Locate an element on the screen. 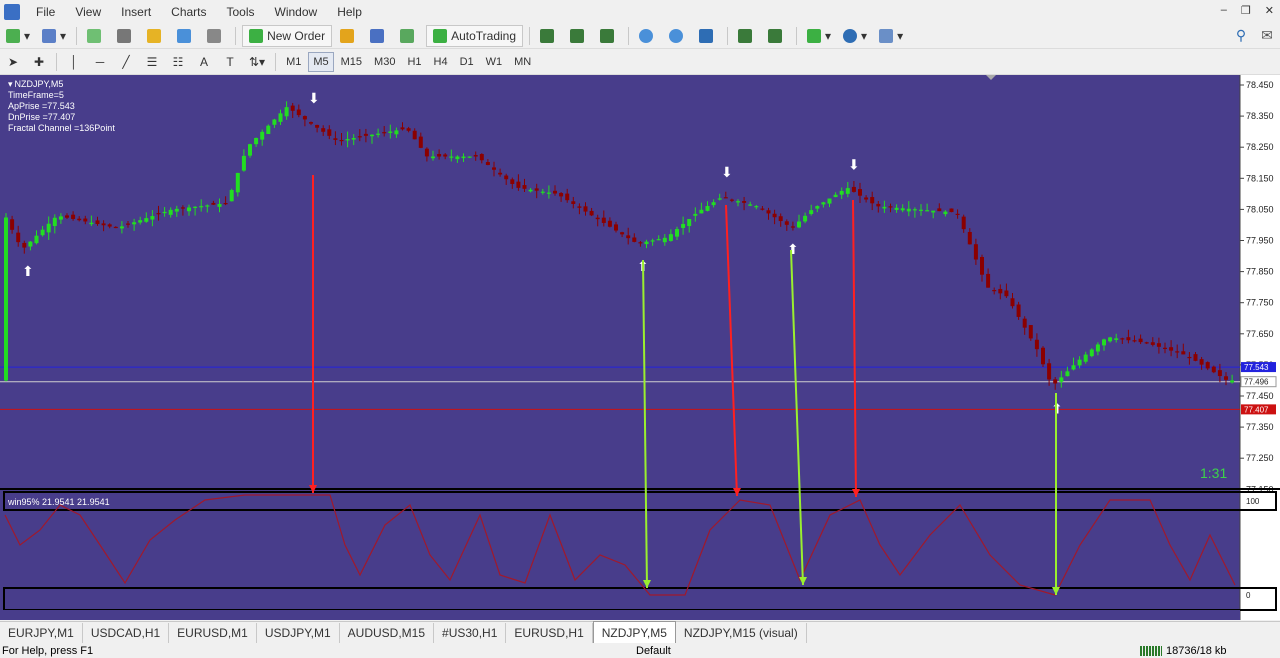 This screenshot has height=658, width=1280. menu-insert: Insert is located at coordinates (136, 12).